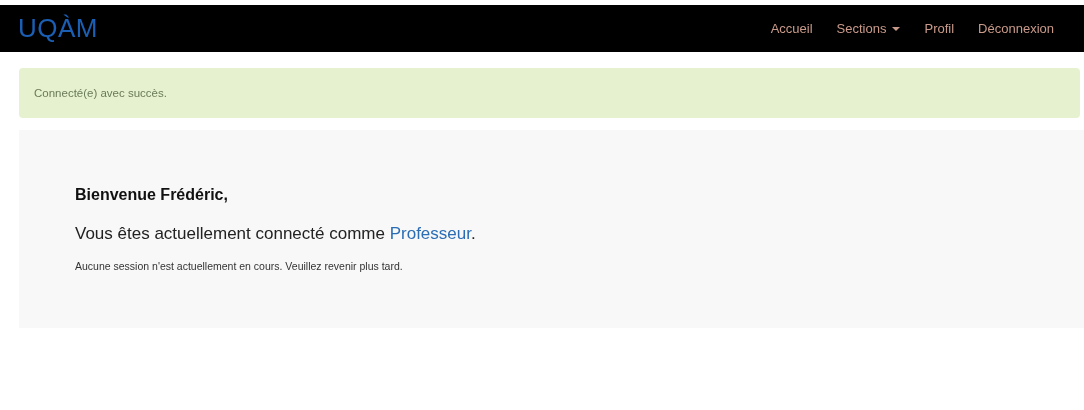 The height and width of the screenshot is (410, 1084). What do you see at coordinates (939, 28) in the screenshot?
I see `nav-link: Profil` at bounding box center [939, 28].